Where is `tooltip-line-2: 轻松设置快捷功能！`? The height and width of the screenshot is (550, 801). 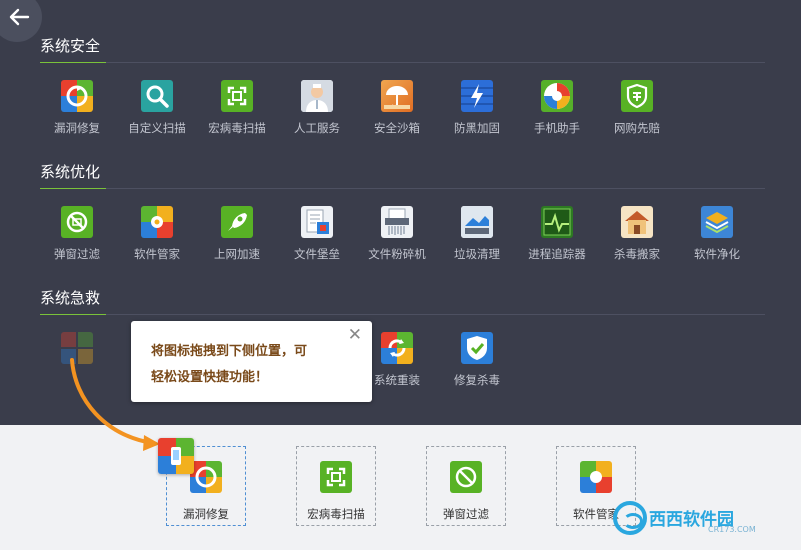
tooltip-line-2: 轻松设置快捷功能！ is located at coordinates (210, 377).